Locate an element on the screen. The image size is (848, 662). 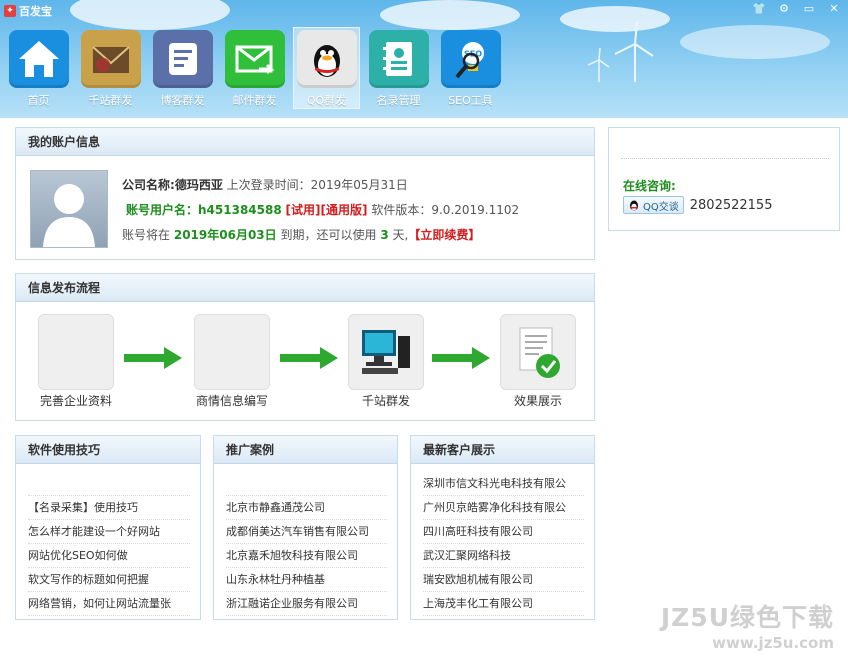
qq-contact-row: QQ交谈 2802522155 is located at coordinates (697, 205).